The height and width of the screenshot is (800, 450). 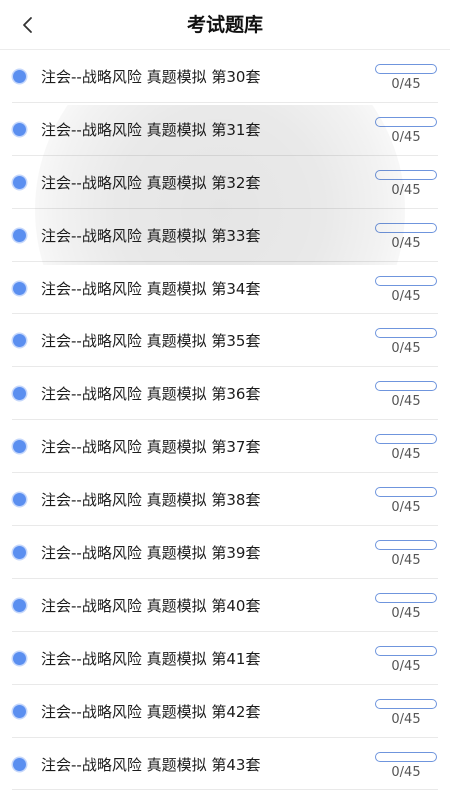 I want to click on exam-set-title: 注会--战略风险 真题模拟 第39套, so click(x=151, y=552).